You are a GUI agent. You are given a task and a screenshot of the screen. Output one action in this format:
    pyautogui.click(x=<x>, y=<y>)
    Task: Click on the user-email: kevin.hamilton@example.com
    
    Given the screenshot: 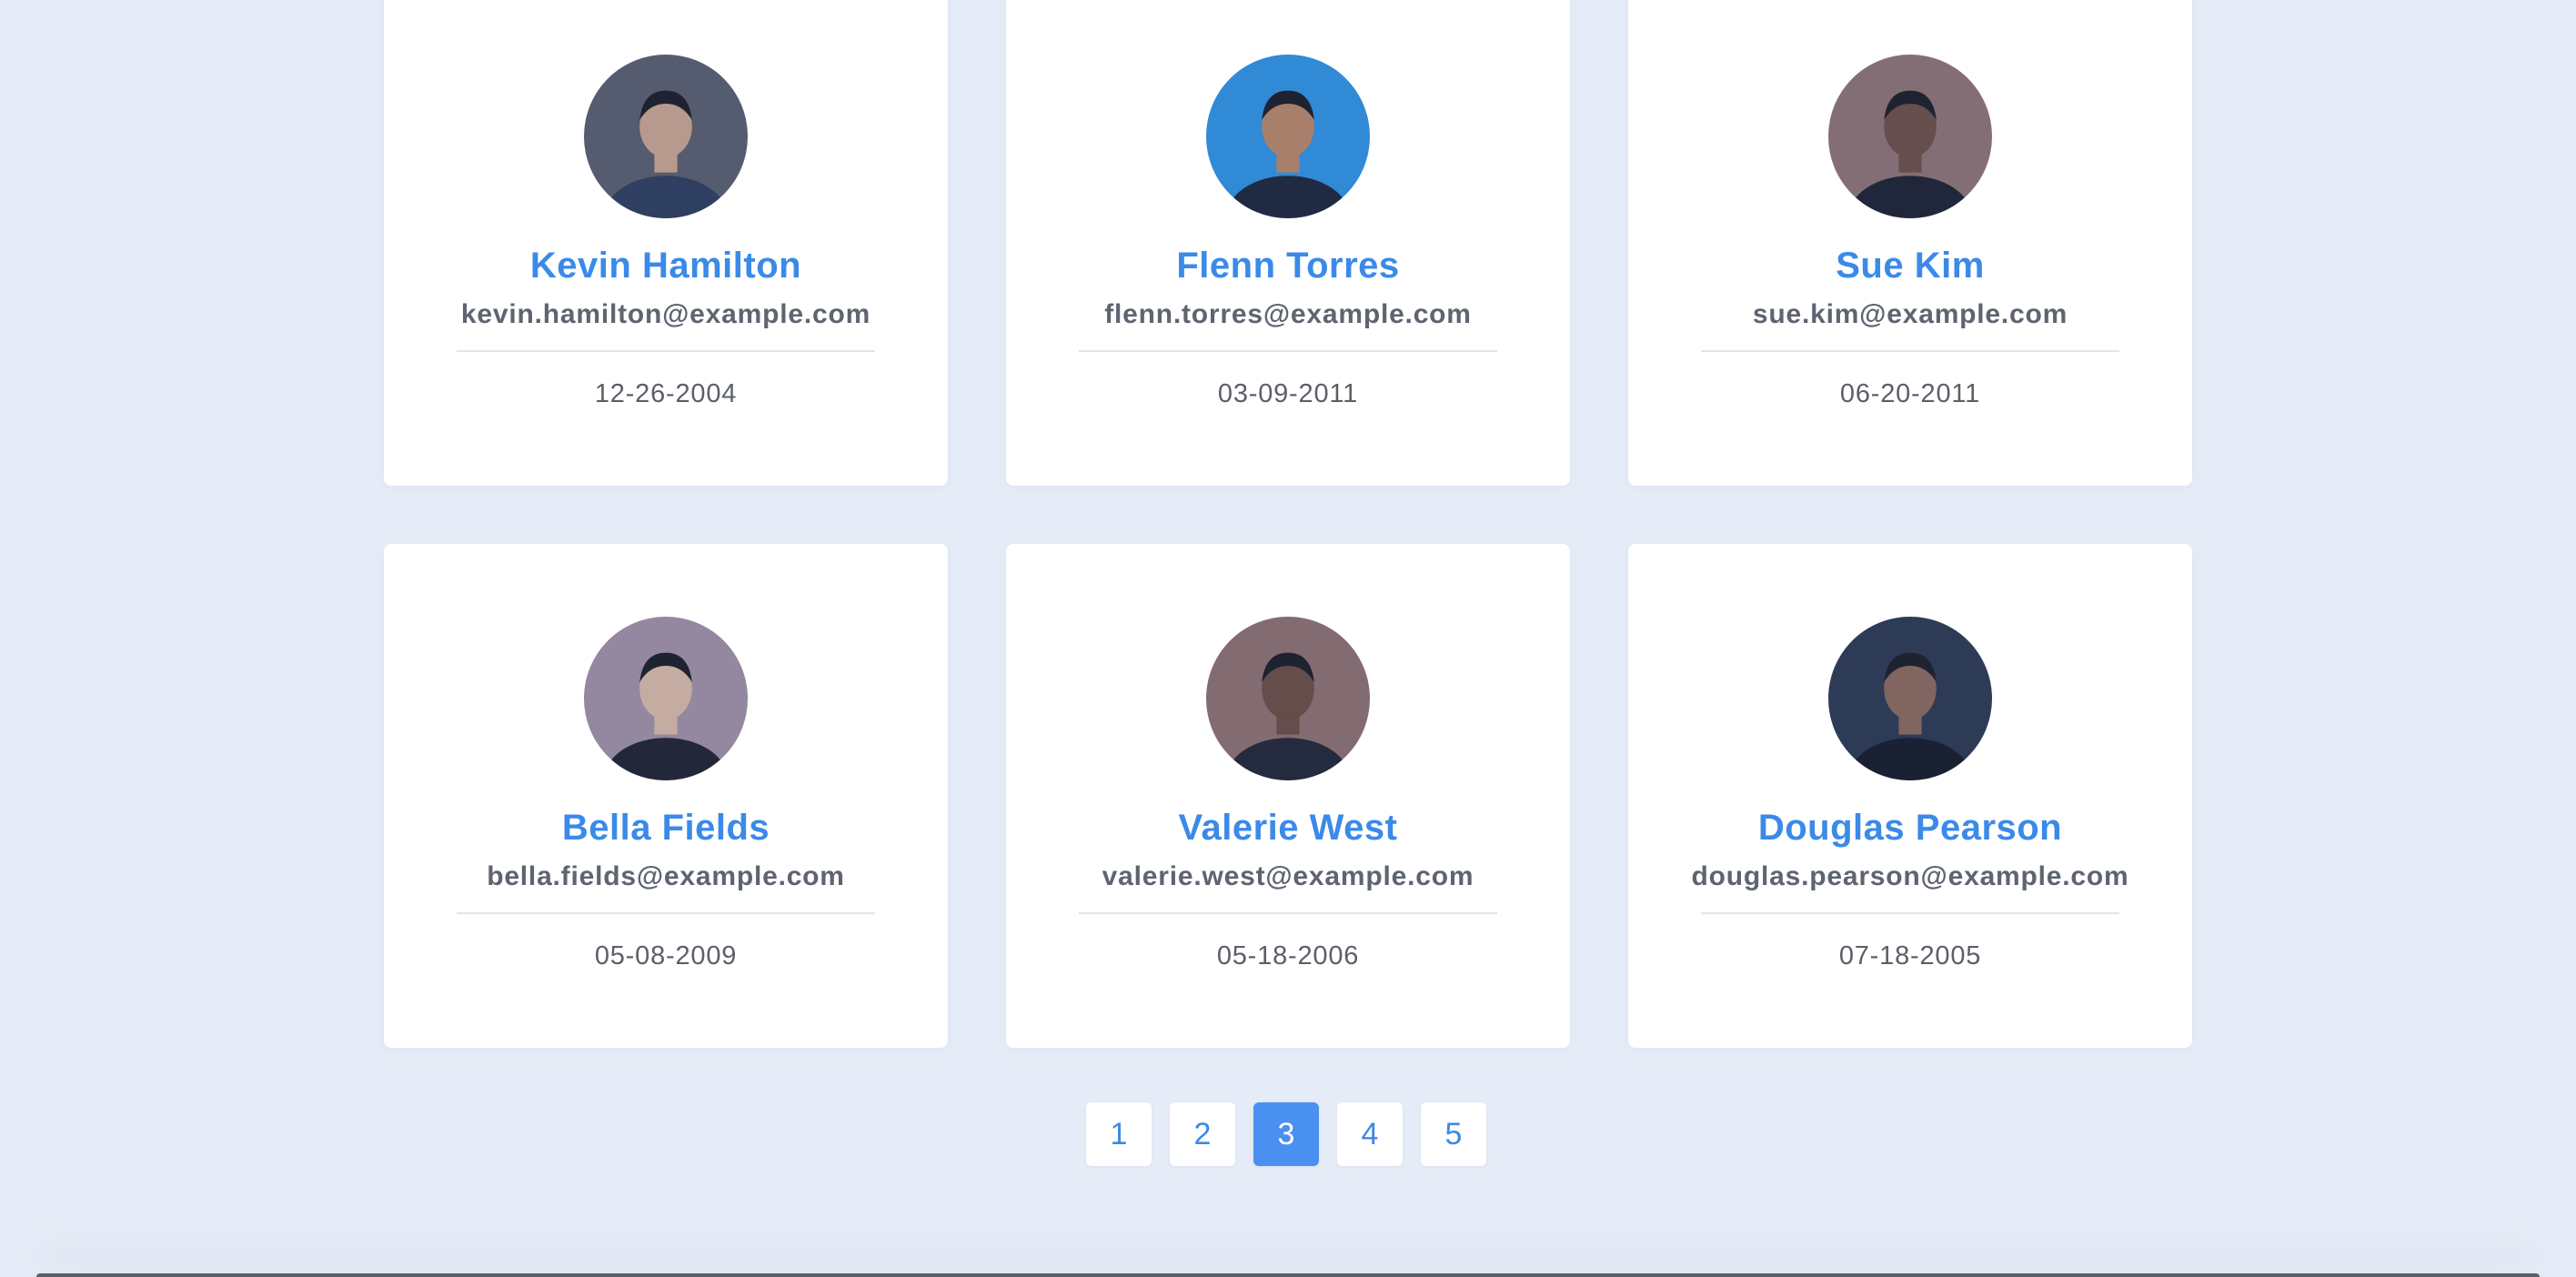 What is the action you would take?
    pyautogui.click(x=665, y=314)
    